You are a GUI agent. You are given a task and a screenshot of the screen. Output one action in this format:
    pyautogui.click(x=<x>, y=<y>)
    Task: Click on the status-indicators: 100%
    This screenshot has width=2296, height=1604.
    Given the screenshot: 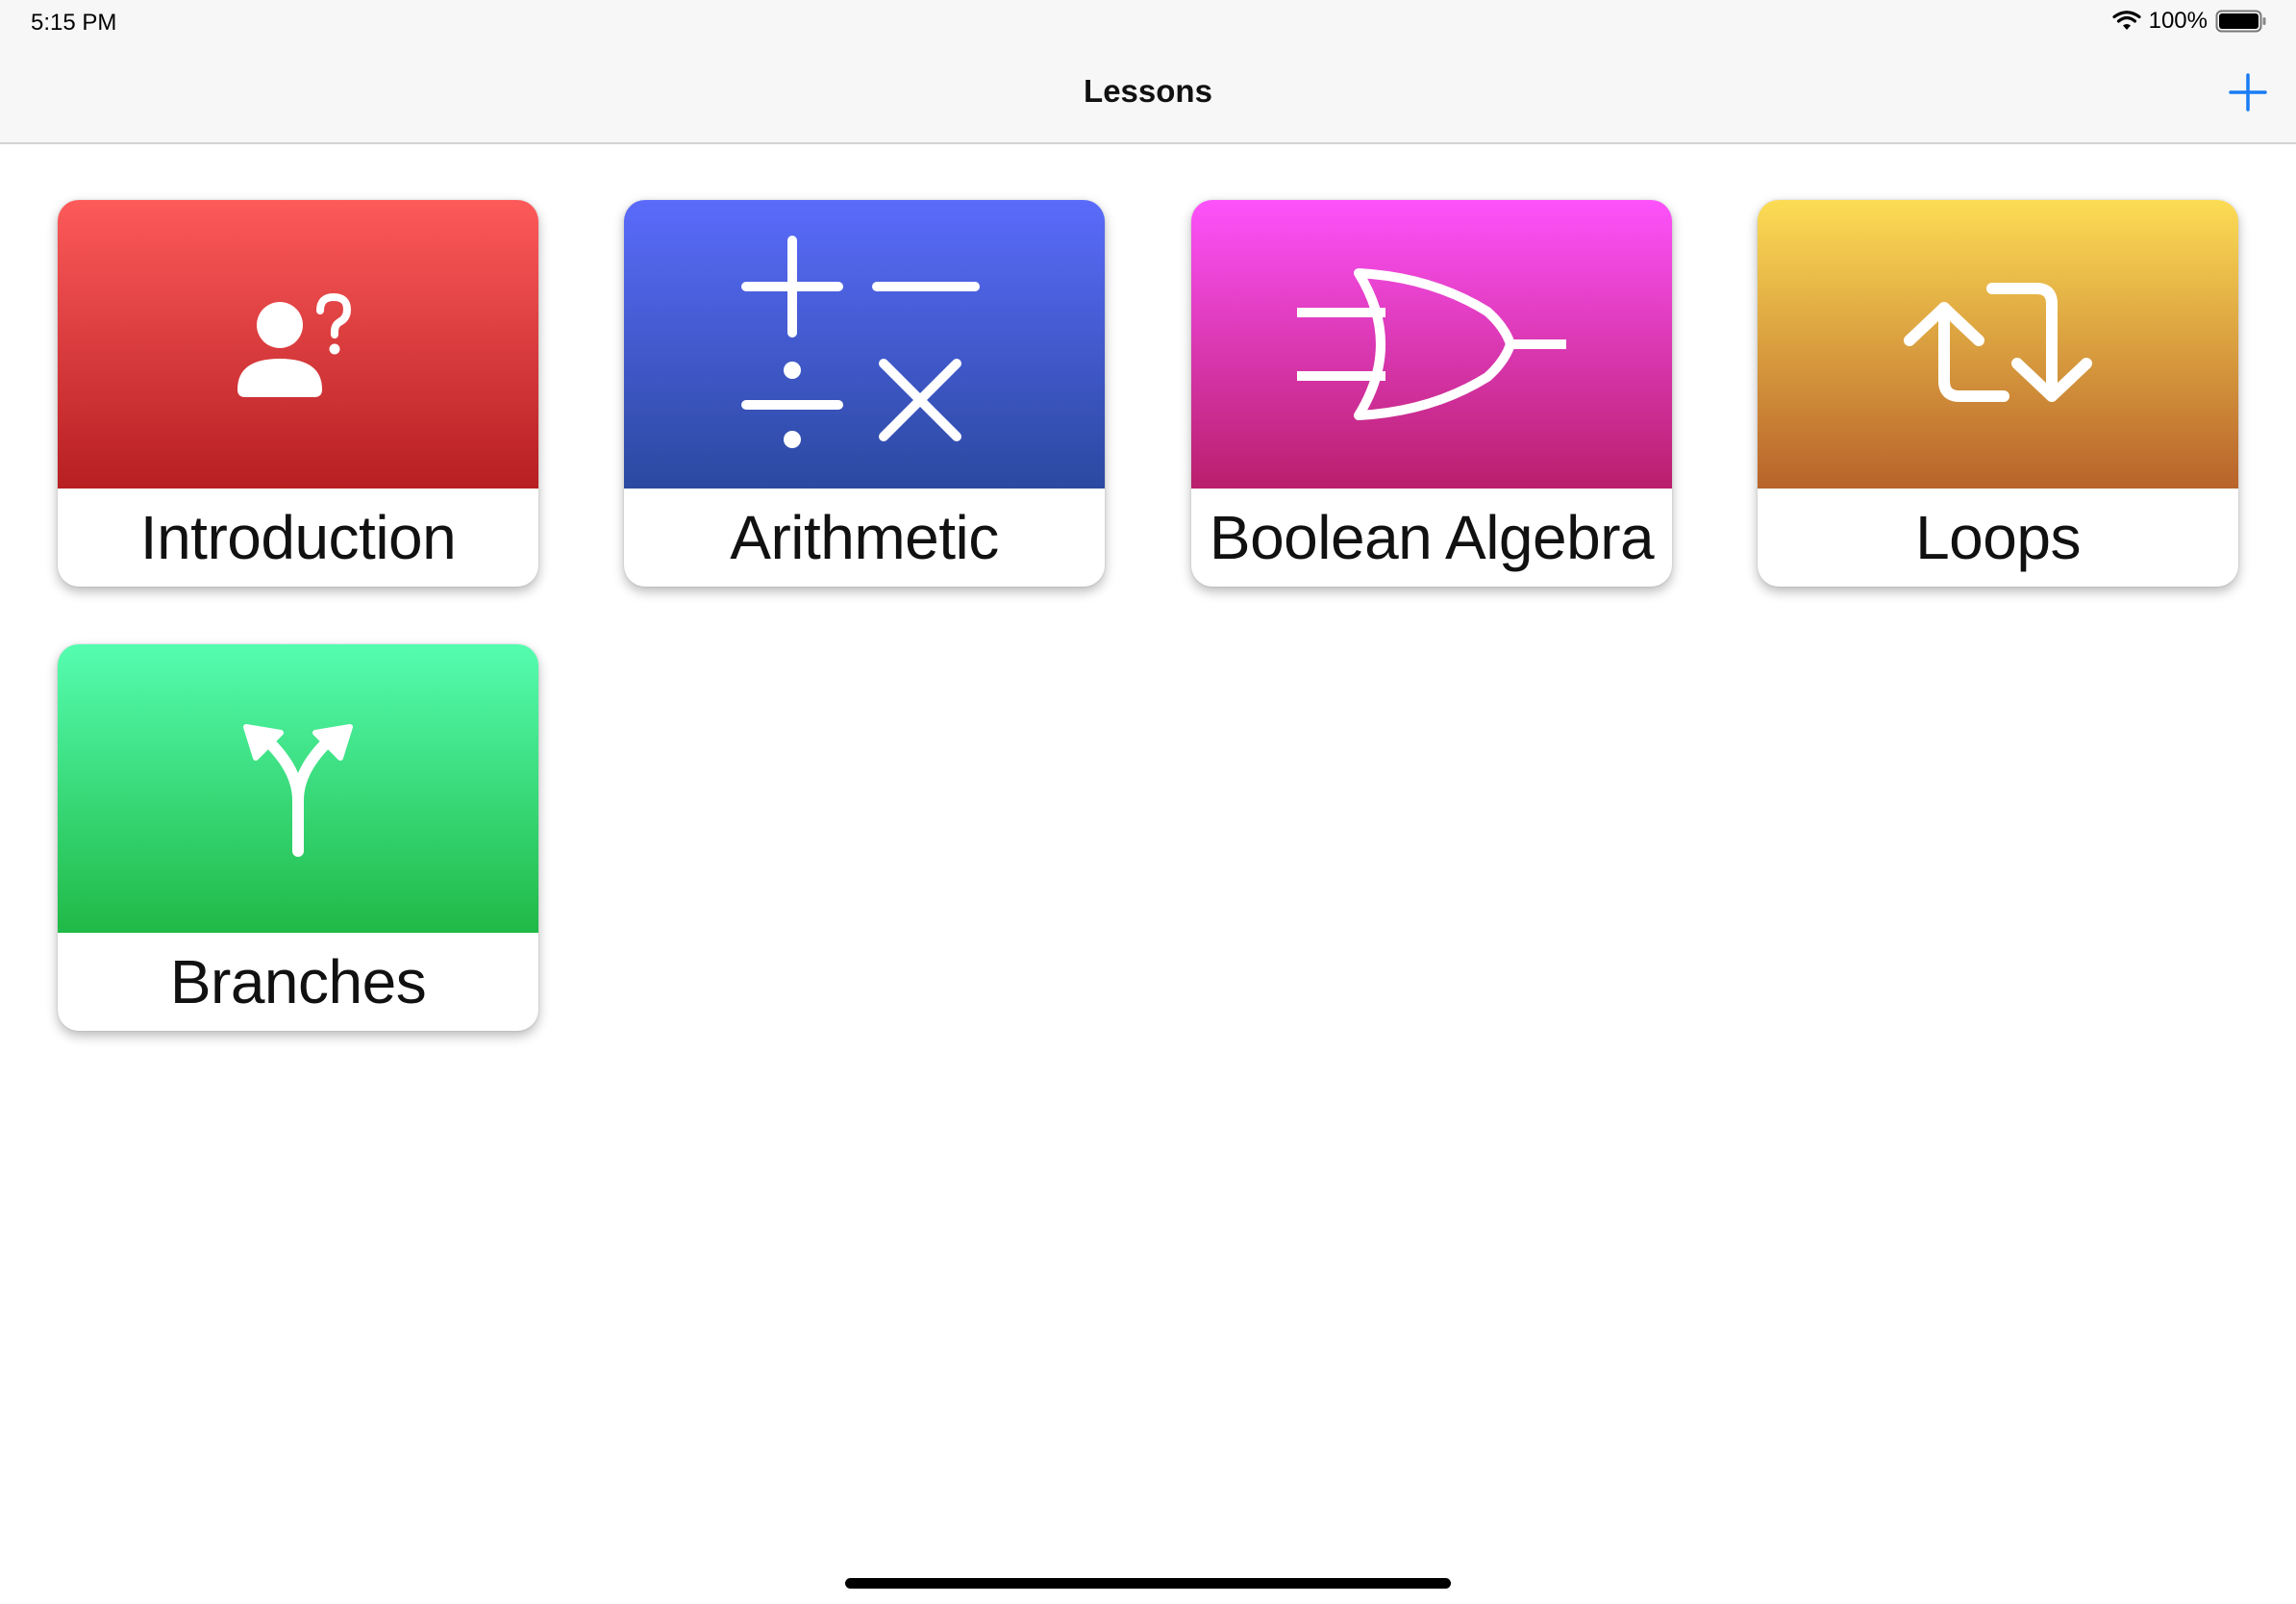 What is the action you would take?
    pyautogui.click(x=2189, y=21)
    